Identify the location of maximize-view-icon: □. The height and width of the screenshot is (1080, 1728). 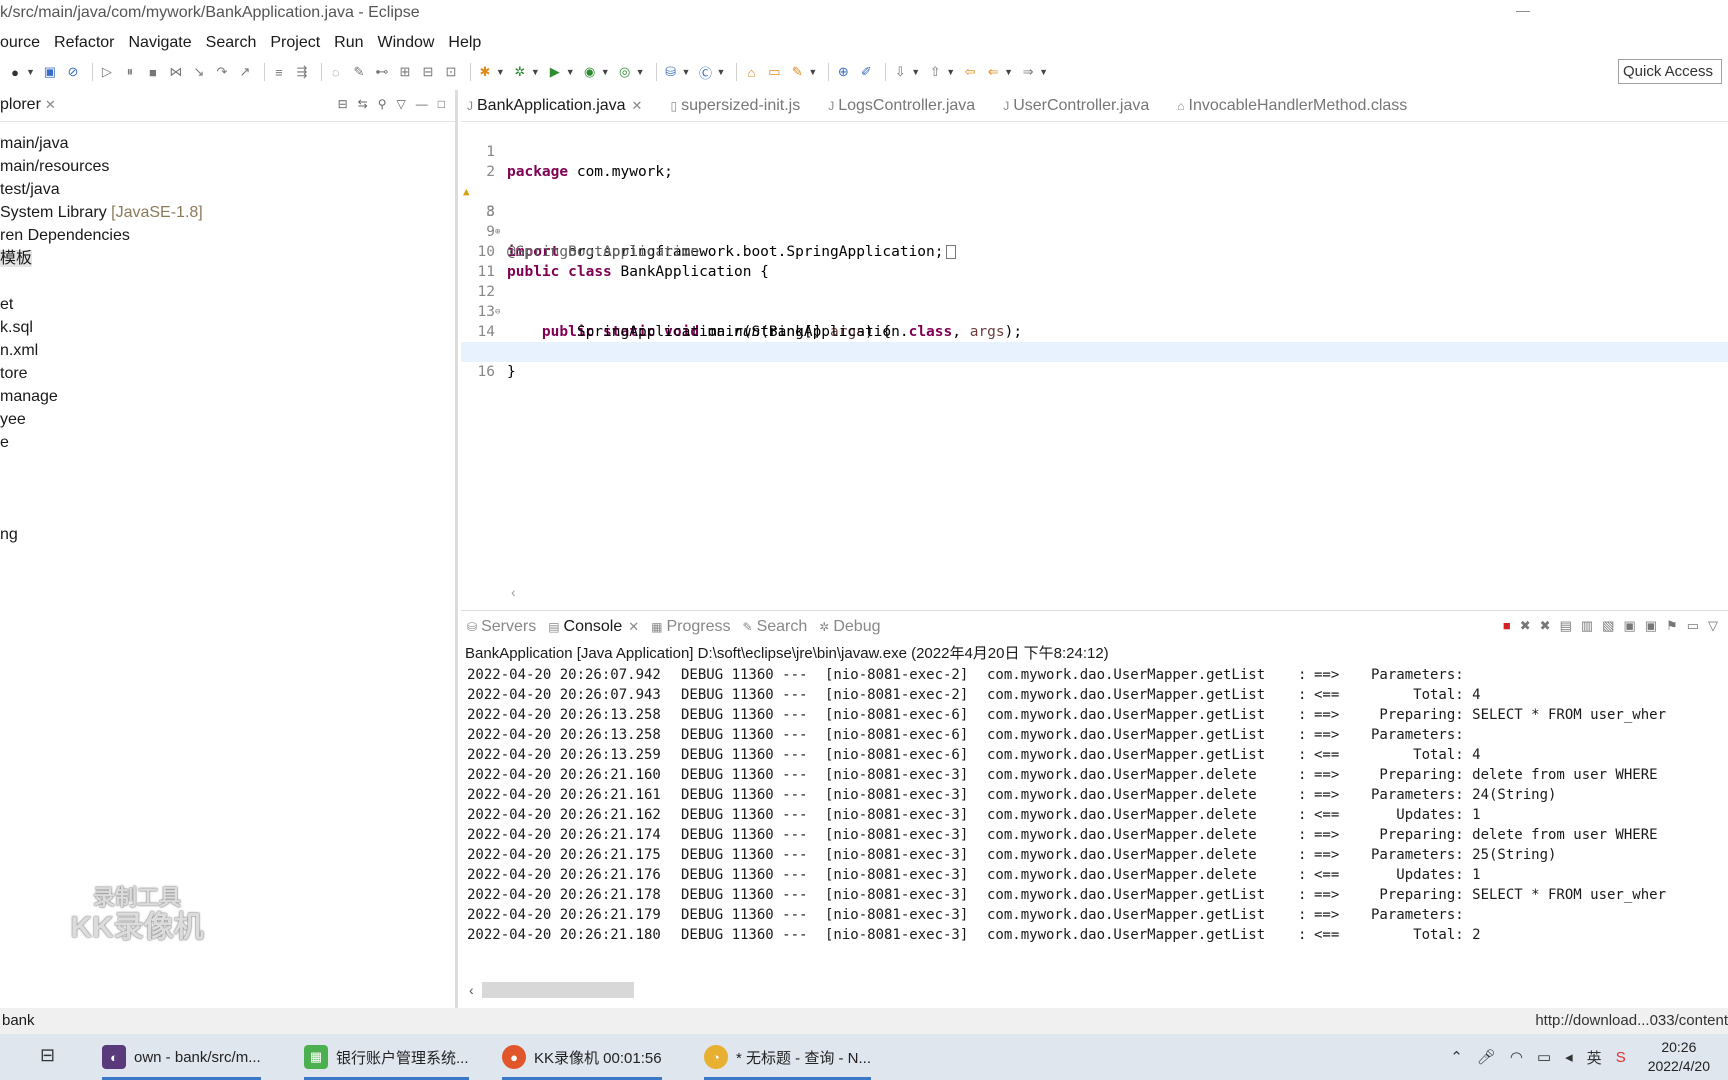
(441, 104).